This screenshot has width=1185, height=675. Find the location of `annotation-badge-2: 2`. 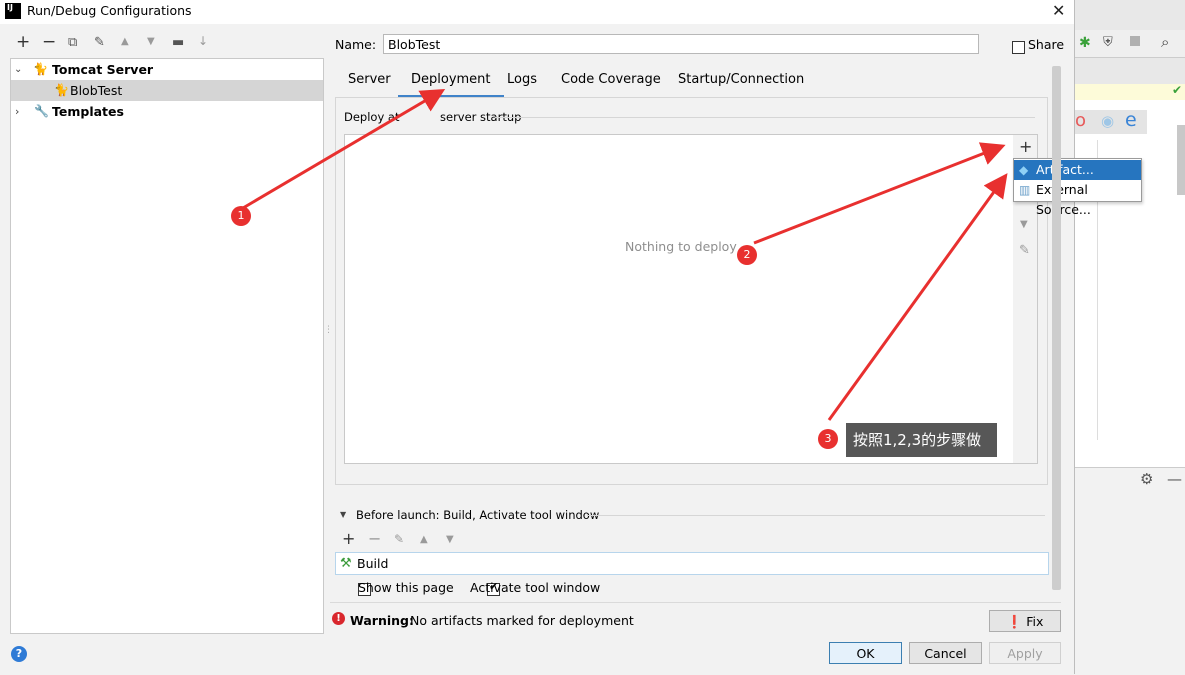

annotation-badge-2: 2 is located at coordinates (747, 255).